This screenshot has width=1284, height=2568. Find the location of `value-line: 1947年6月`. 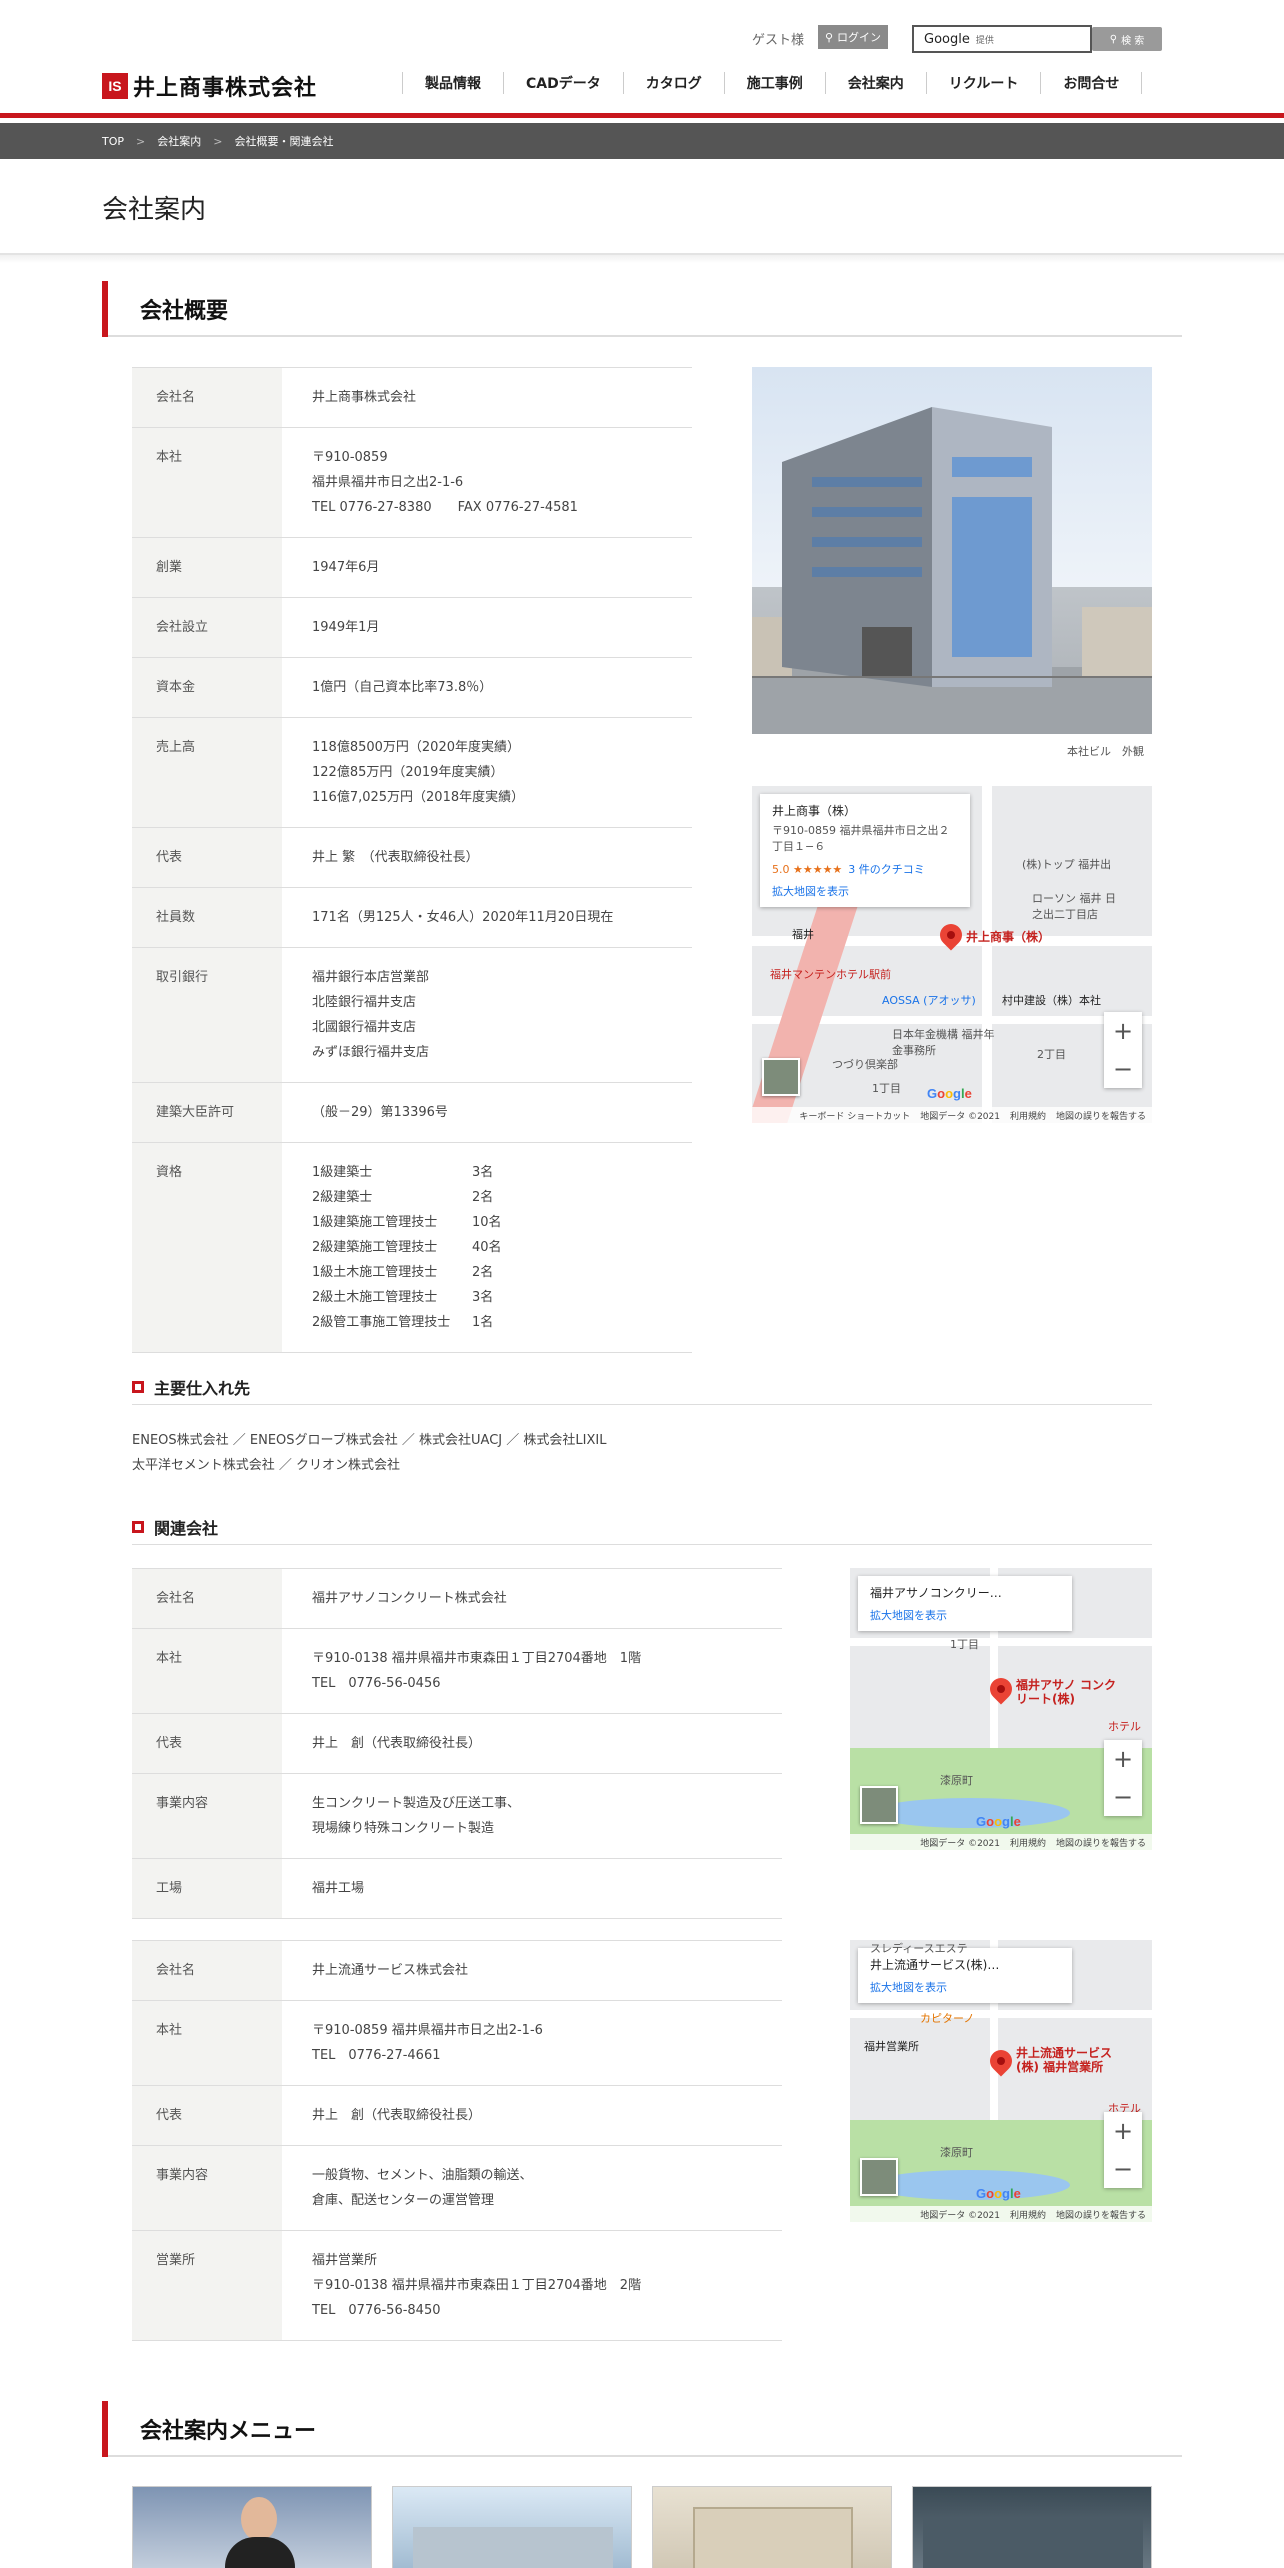

value-line: 1947年6月 is located at coordinates (346, 567).